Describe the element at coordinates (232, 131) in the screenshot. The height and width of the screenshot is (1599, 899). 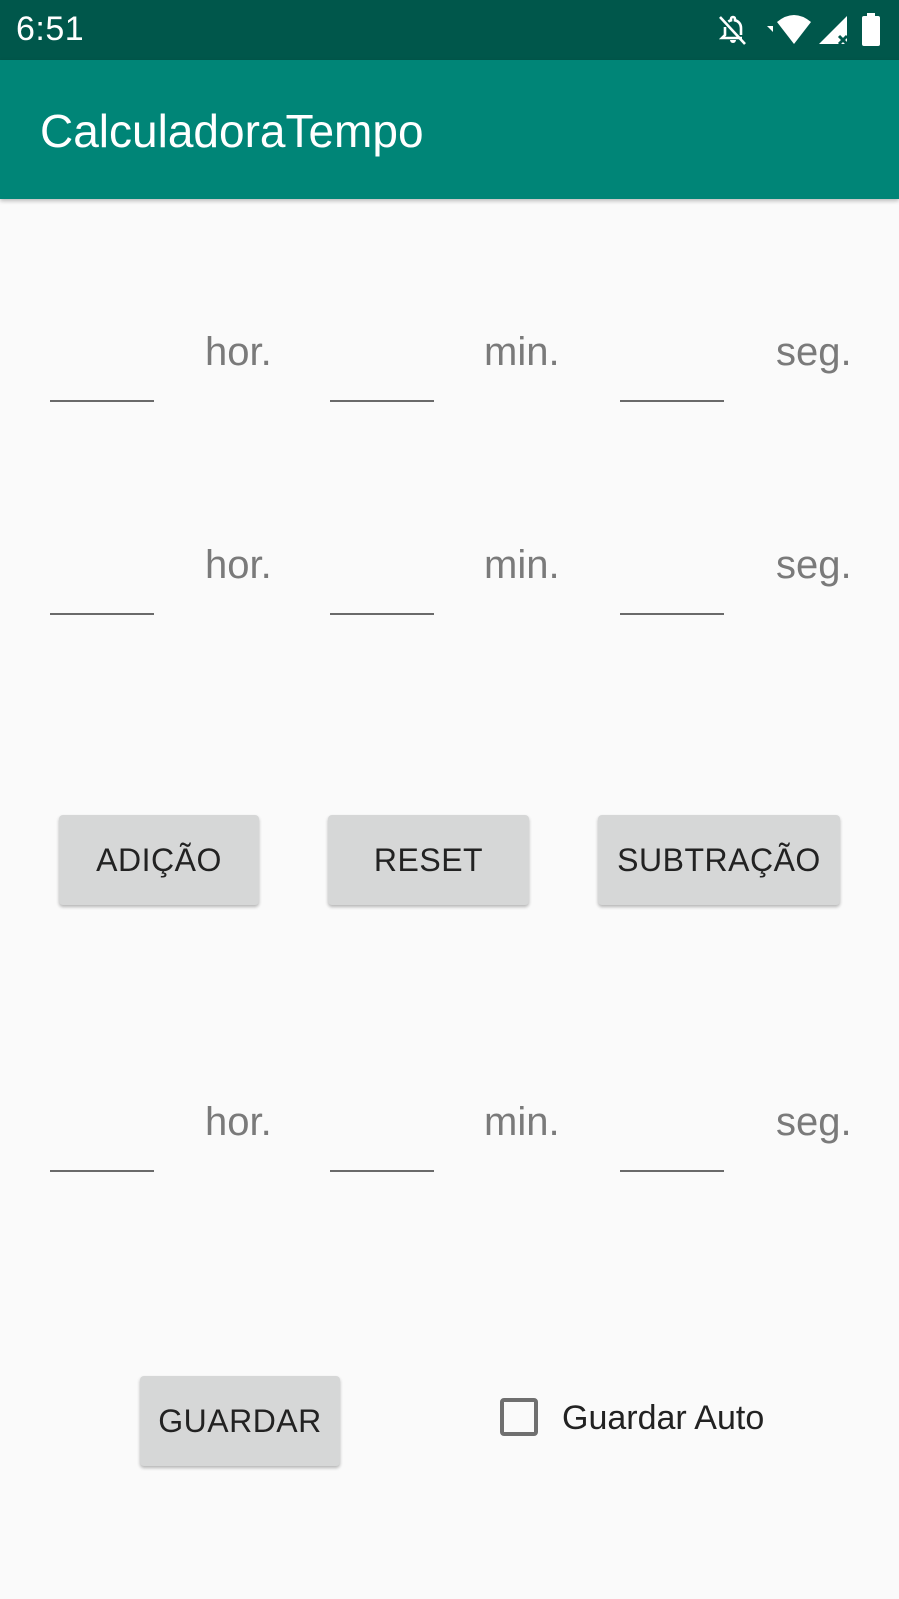
I see `app-title: CalculadoraTempo` at that location.